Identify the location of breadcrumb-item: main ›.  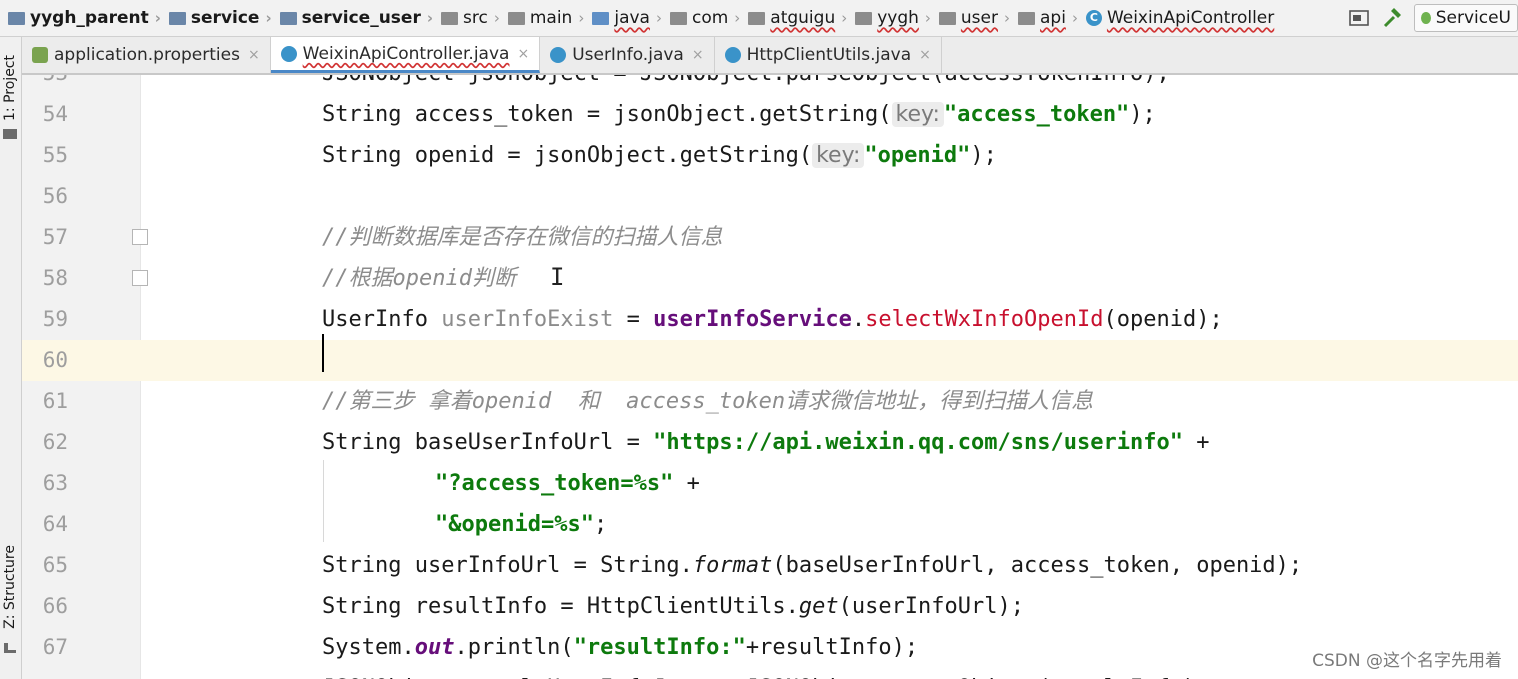
(542, 18).